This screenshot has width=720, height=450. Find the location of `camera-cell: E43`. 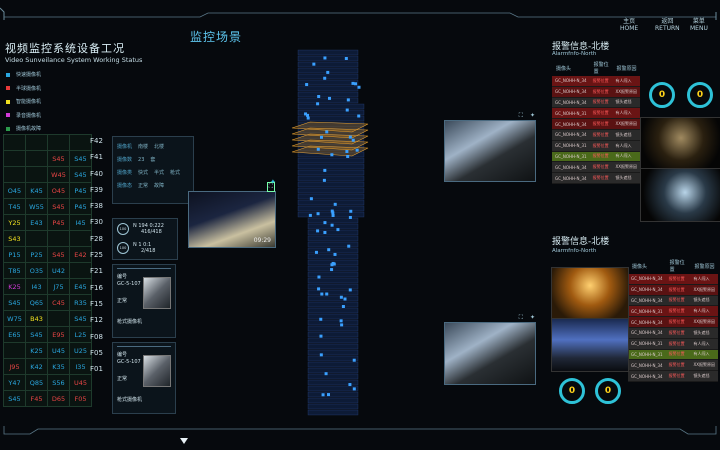

camera-cell: E43 is located at coordinates (36, 222).